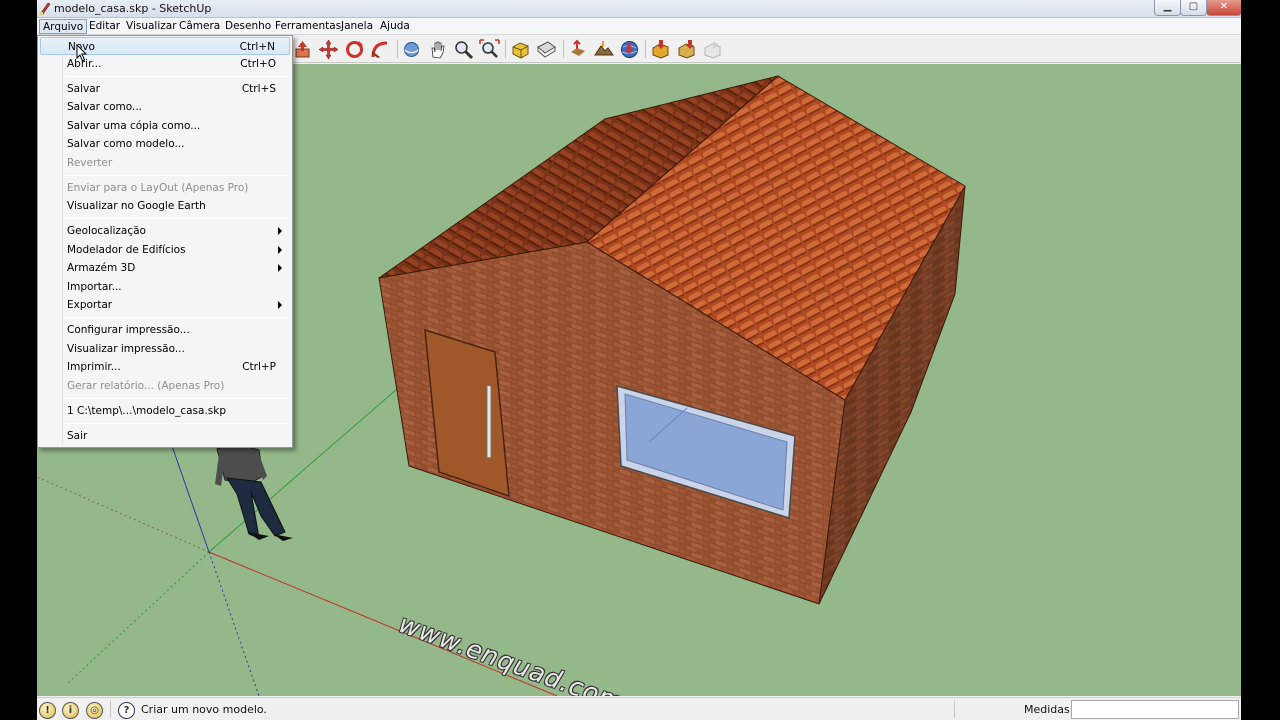 This screenshot has width=1280, height=720. Describe the element at coordinates (199, 26) in the screenshot. I see `menu-camera: Câmera` at that location.